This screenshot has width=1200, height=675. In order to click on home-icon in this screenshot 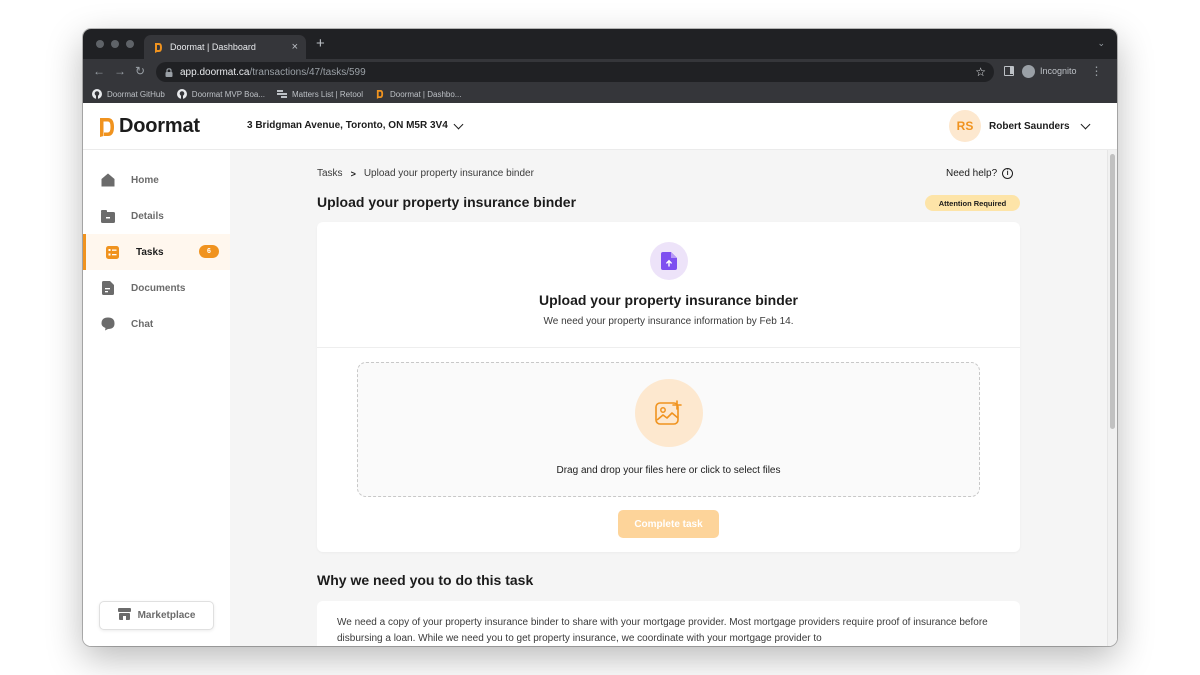, I will do `click(107, 180)`.